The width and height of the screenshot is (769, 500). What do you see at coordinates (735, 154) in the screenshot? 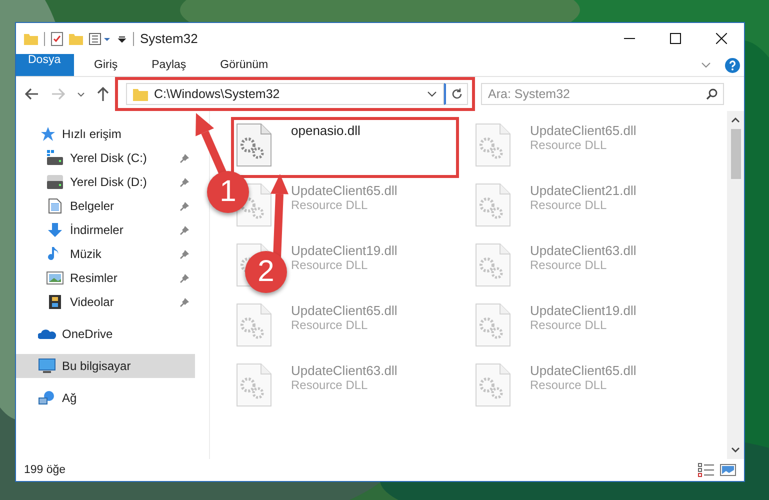
I see `scrollbar-thumb` at bounding box center [735, 154].